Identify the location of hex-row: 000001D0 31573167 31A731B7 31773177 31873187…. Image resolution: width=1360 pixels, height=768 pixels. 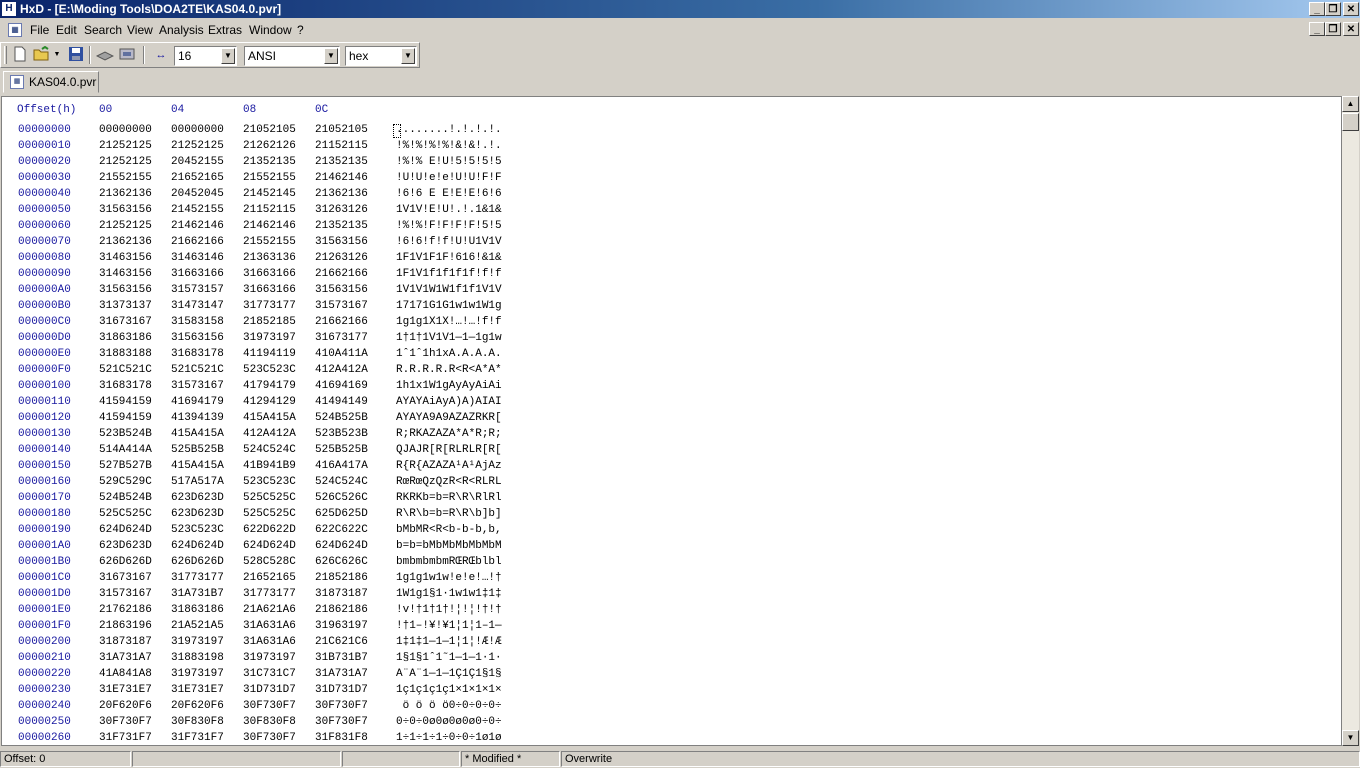
(671, 596).